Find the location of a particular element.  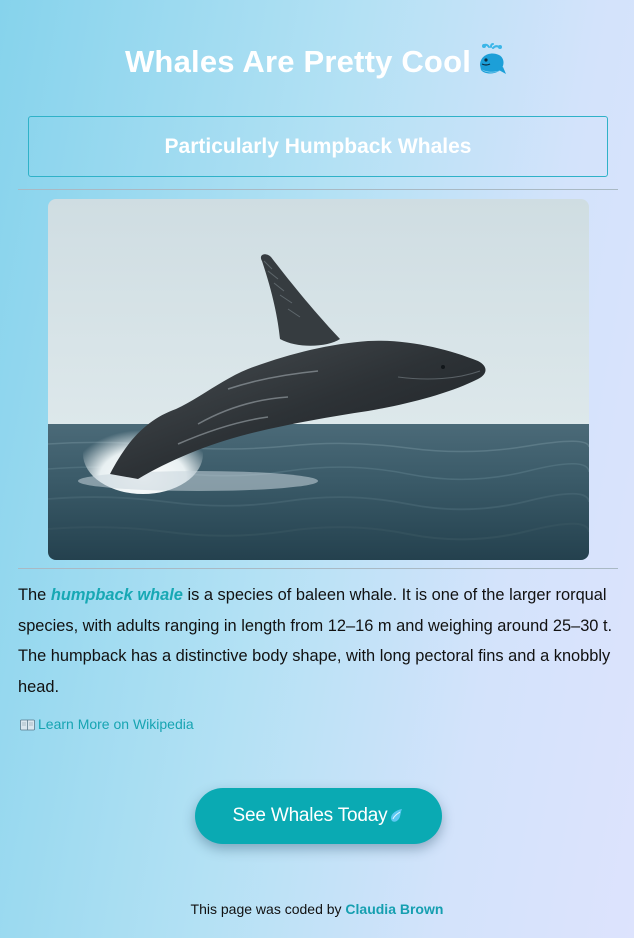

spouting-whale-icon is located at coordinates (492, 60).